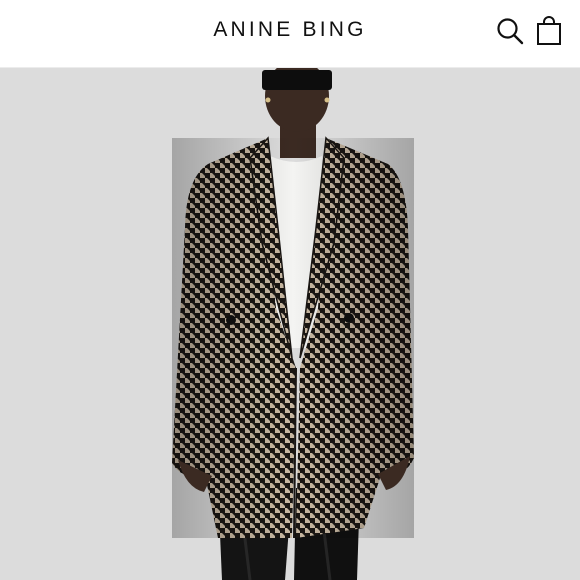 This screenshot has height=580, width=580. Describe the element at coordinates (290, 30) in the screenshot. I see `brand-logo: ANINE BING` at that location.